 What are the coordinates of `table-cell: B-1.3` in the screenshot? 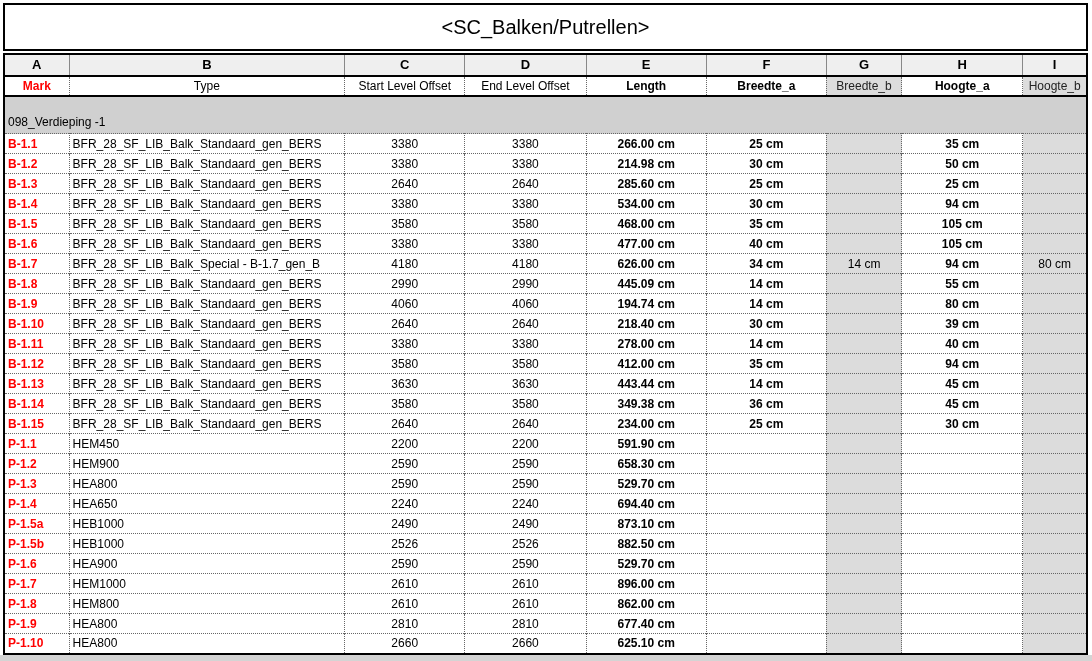 It's located at (37, 183).